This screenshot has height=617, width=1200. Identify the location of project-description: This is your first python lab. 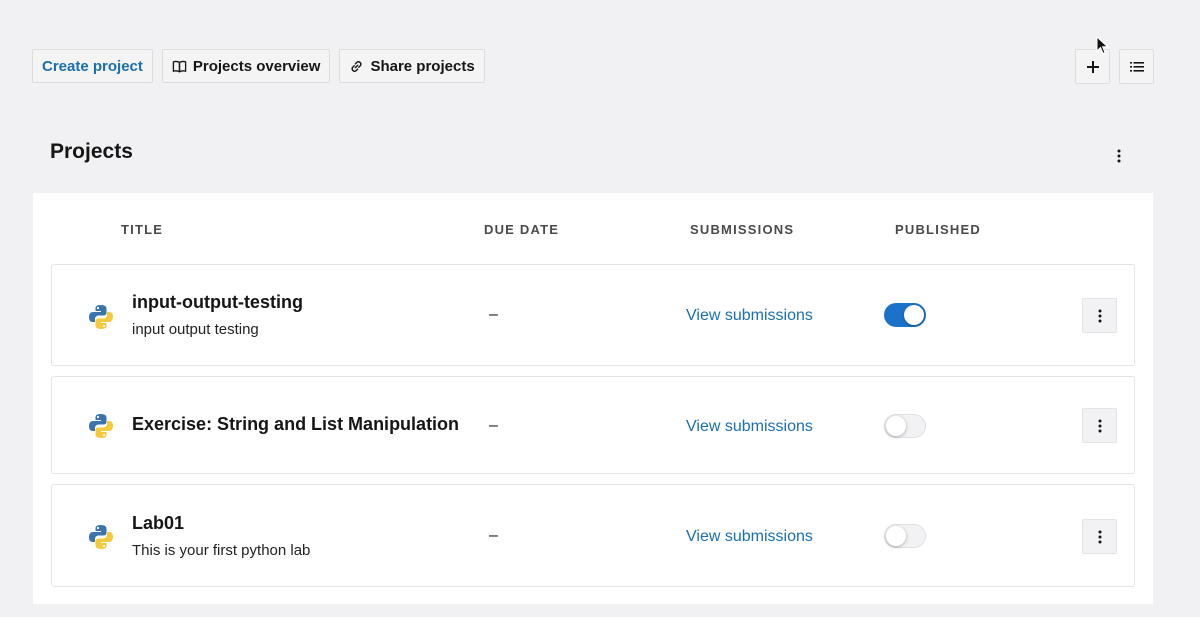
(221, 550).